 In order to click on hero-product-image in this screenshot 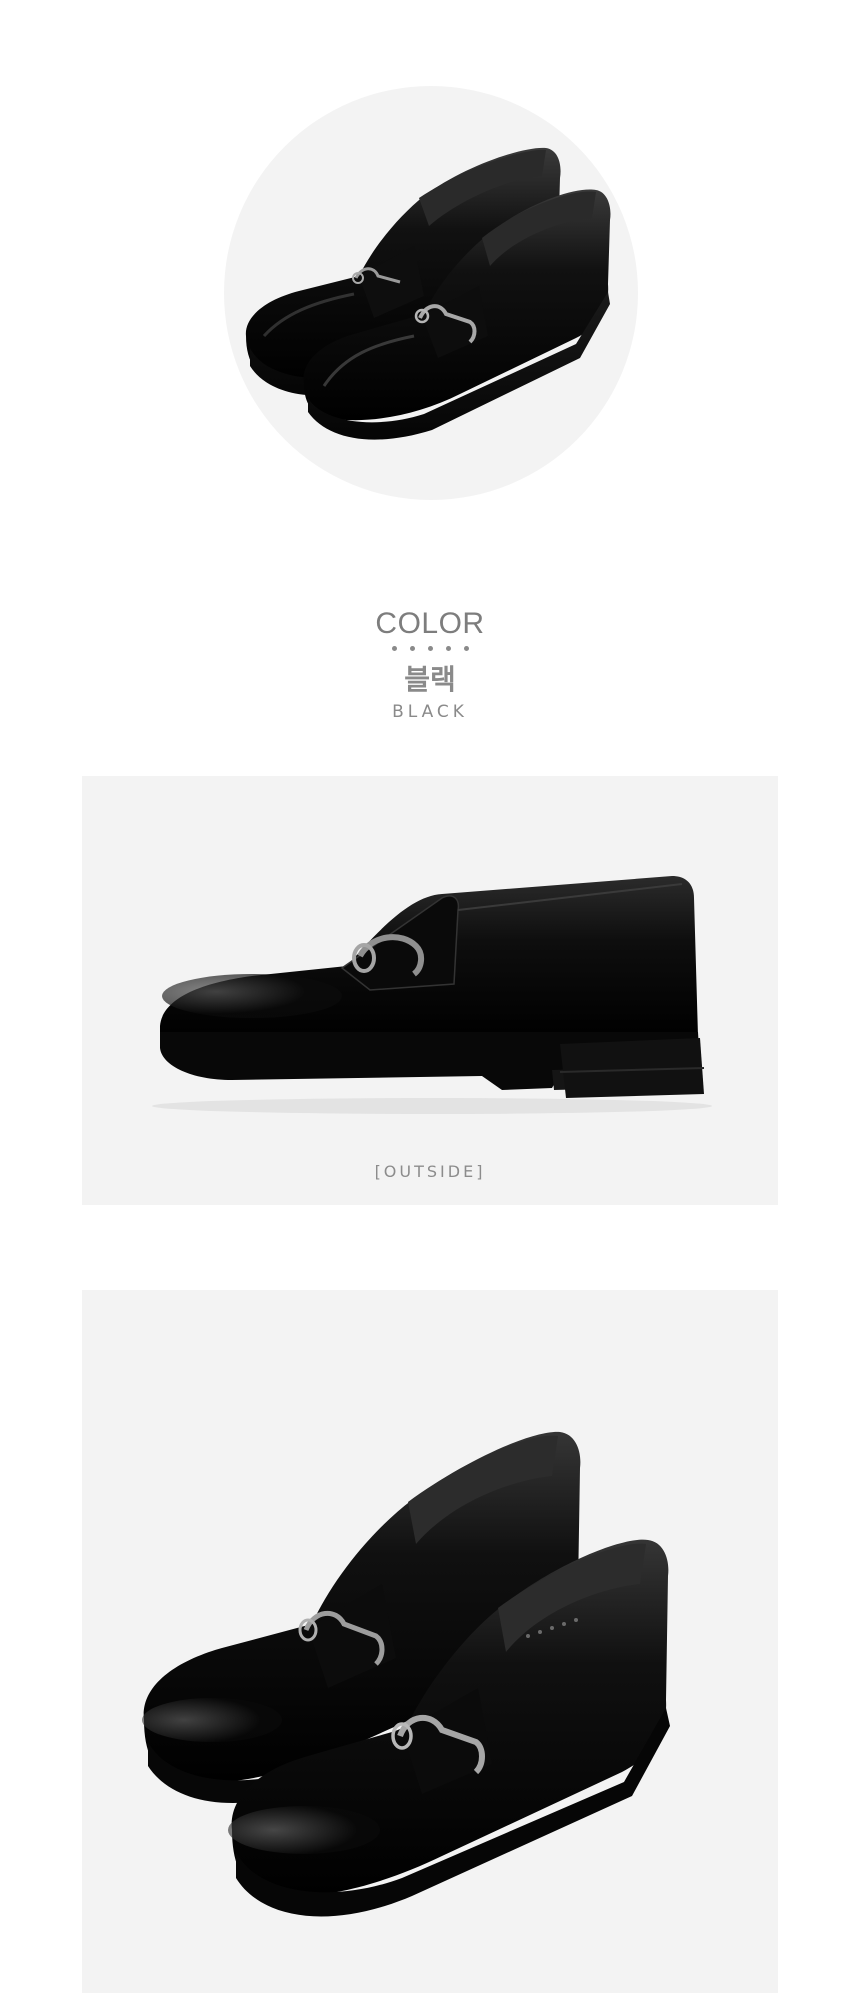, I will do `click(431, 293)`.